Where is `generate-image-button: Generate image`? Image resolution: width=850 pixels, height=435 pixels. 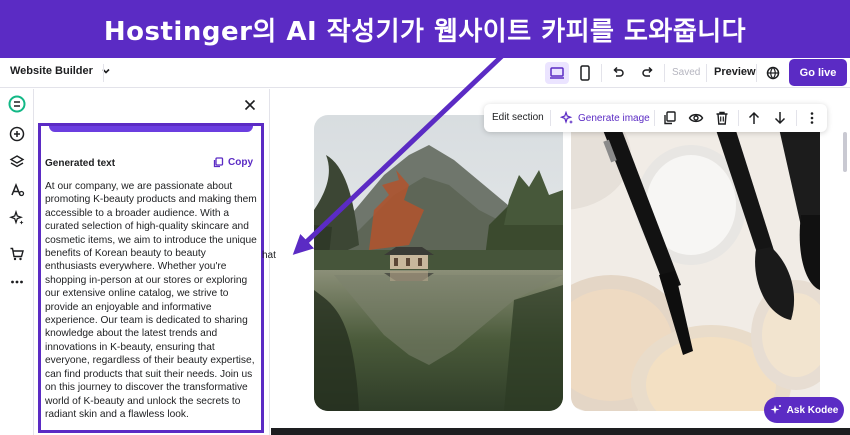
generate-image-button: Generate image is located at coordinates (605, 118).